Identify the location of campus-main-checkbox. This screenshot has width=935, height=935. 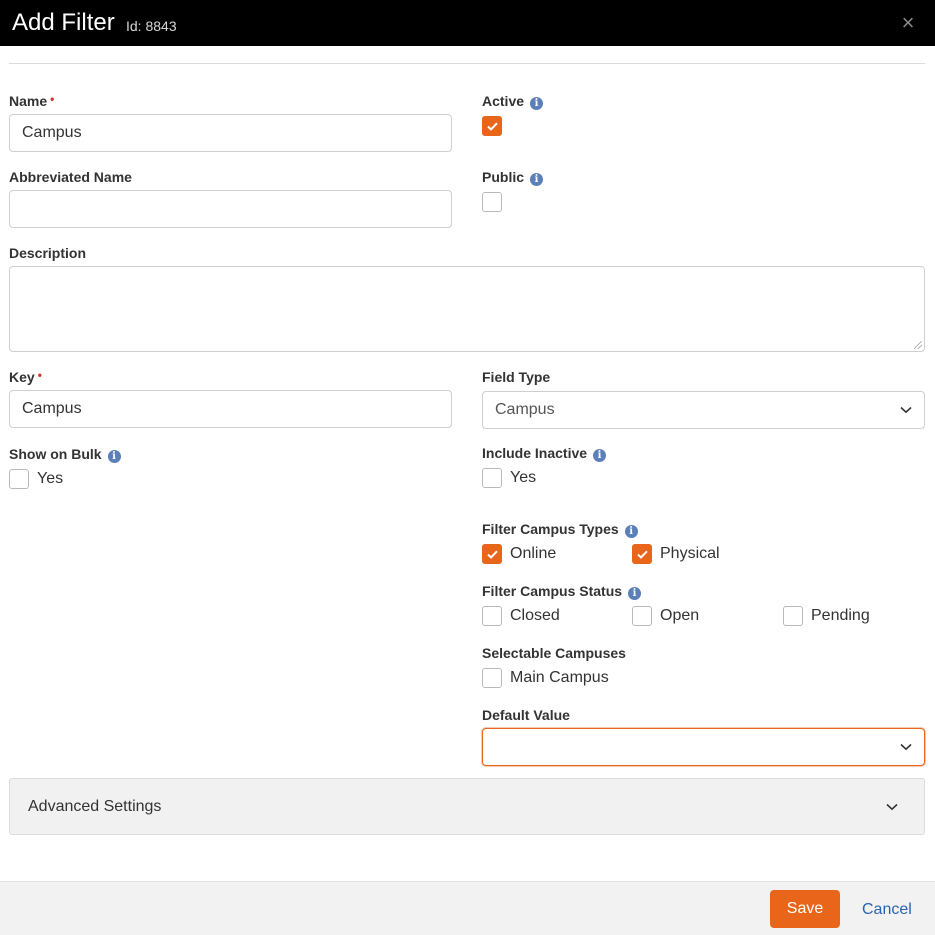
(492, 678).